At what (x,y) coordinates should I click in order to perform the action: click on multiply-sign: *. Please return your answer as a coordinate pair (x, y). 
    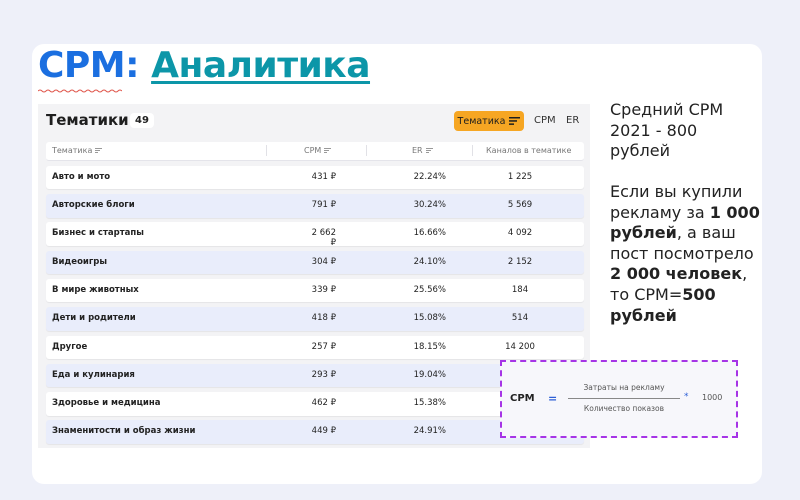
    Looking at the image, I should click on (686, 397).